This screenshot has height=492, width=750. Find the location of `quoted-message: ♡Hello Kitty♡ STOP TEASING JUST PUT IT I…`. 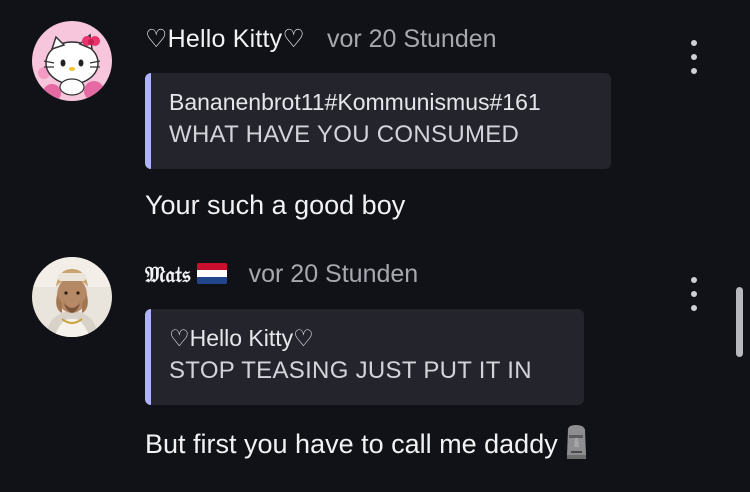

quoted-message: ♡Hello Kitty♡ STOP TEASING JUST PUT IT I… is located at coordinates (364, 357).